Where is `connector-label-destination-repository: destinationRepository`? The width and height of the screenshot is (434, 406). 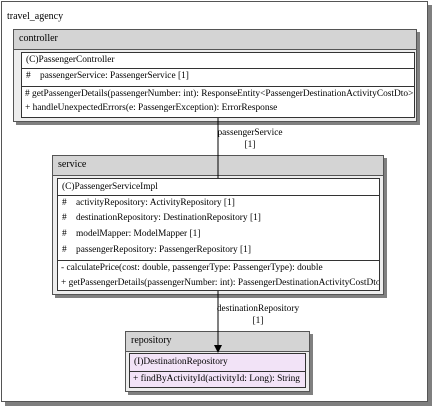 connector-label-destination-repository: destinationRepository is located at coordinates (258, 309).